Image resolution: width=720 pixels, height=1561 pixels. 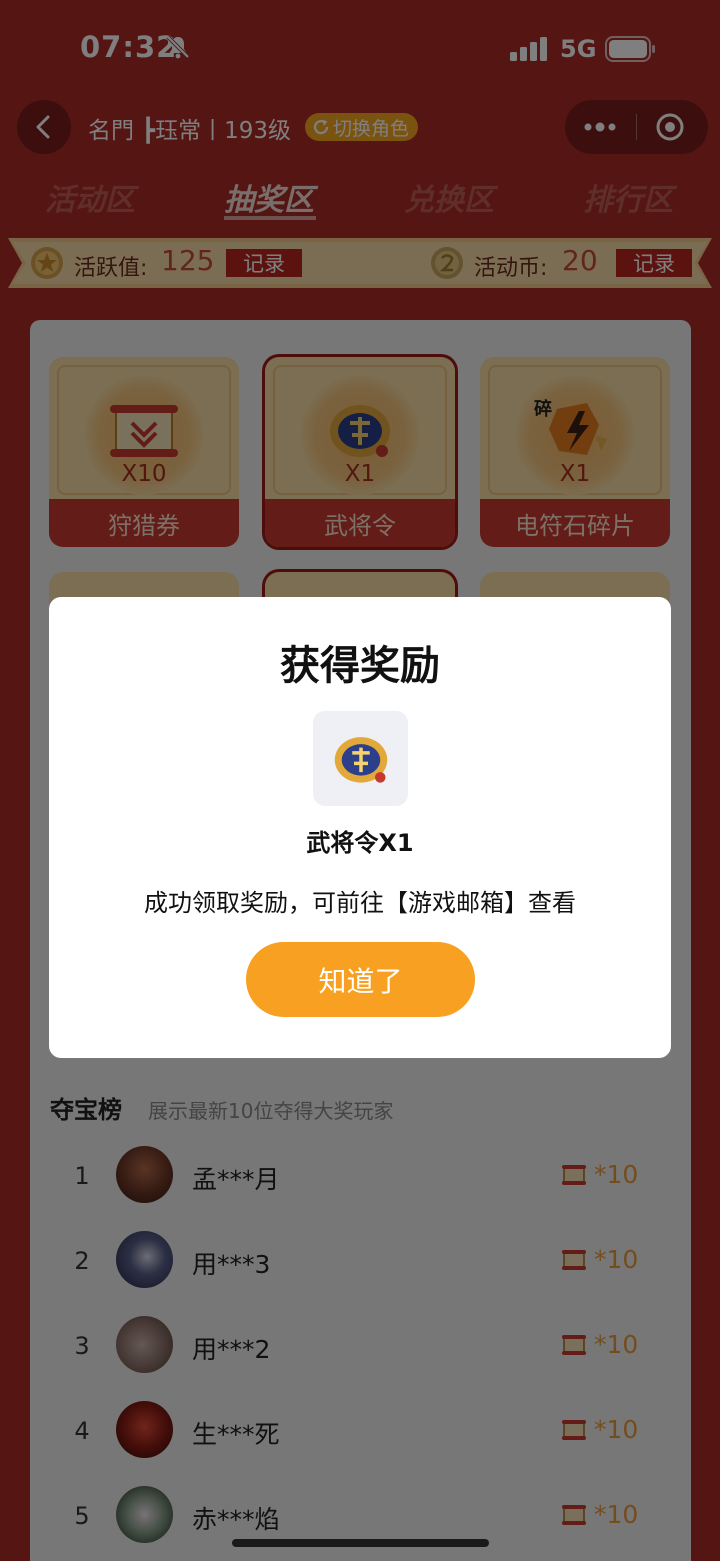 I want to click on reward-description: 成功领取奖励，可前往【游戏邮箱】查看, so click(x=360, y=903).